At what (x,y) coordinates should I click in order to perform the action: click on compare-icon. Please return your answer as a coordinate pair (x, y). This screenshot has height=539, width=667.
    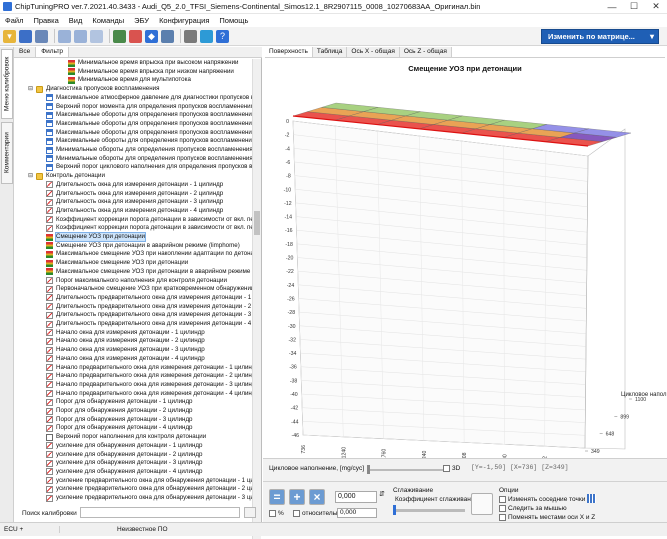
    Looking at the image, I should click on (96, 36).